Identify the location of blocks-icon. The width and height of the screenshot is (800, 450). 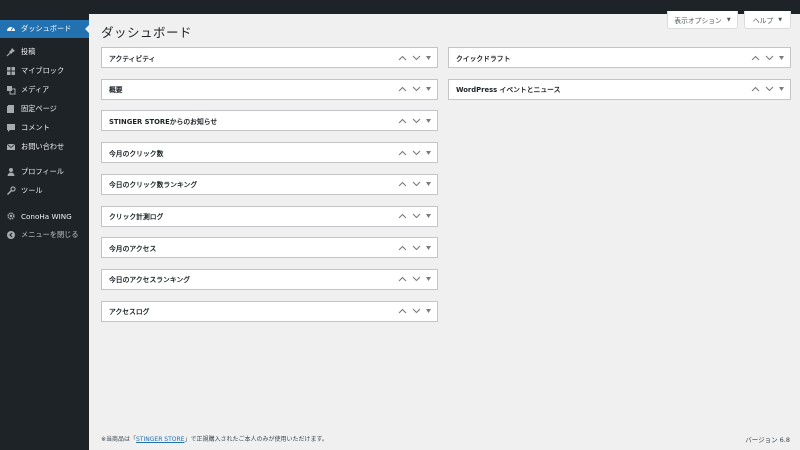
(10, 71).